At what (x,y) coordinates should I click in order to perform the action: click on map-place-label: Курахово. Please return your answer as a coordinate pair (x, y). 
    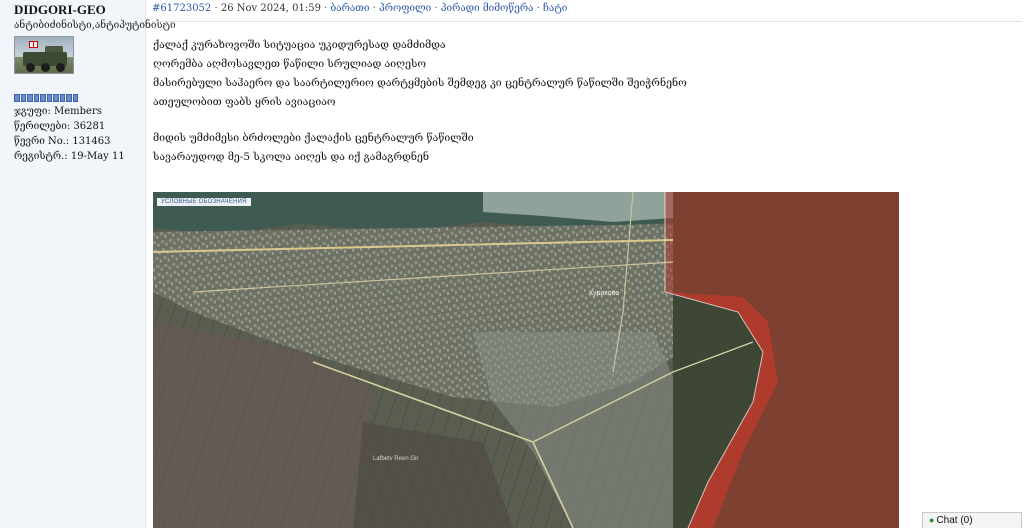
    Looking at the image, I should click on (604, 293).